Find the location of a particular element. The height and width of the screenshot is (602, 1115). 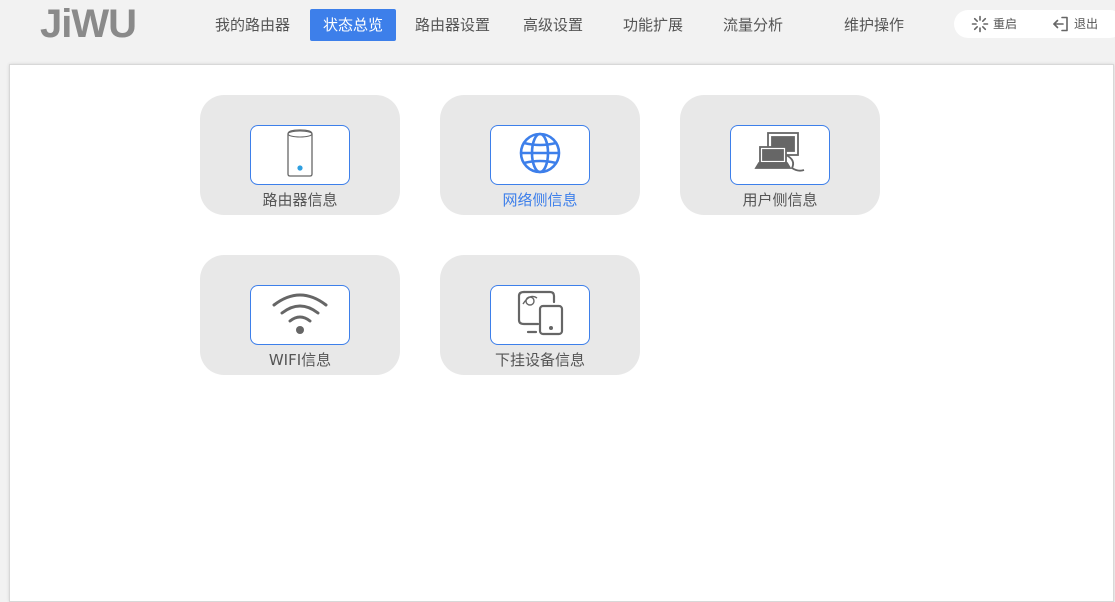

devices-icon is located at coordinates (540, 315).